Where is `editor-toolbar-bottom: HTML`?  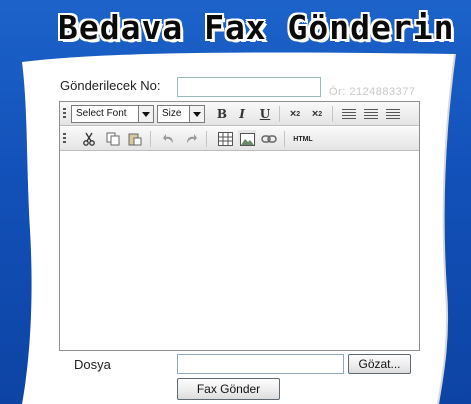
editor-toolbar-bottom: HTML is located at coordinates (239, 139).